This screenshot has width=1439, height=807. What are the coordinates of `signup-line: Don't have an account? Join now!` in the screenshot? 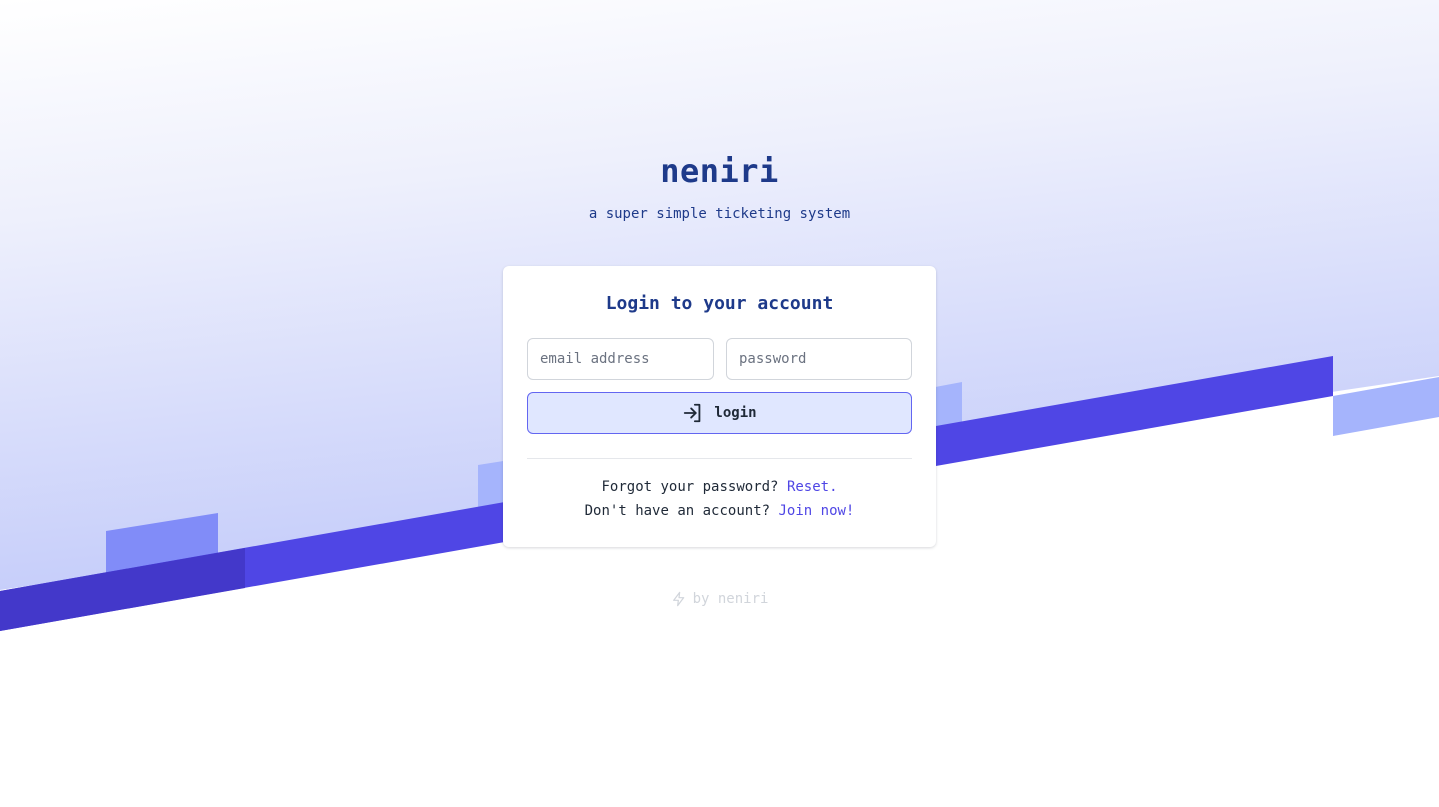 It's located at (719, 511).